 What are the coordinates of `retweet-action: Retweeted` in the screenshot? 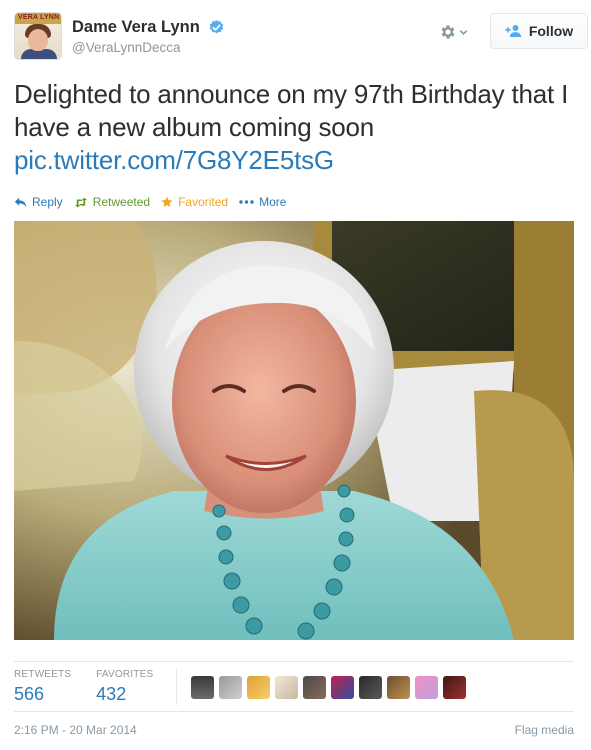 It's located at (112, 202).